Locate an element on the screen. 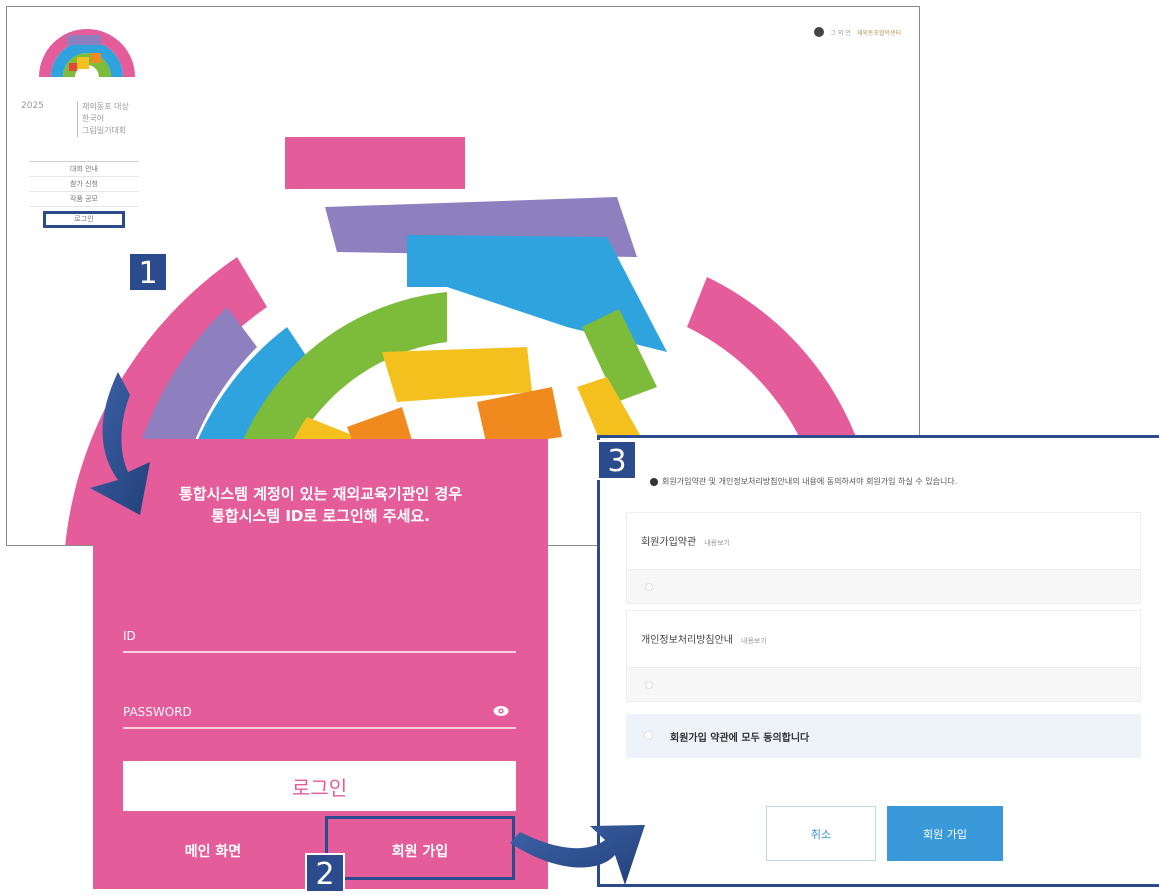  terms-title-text: 회원가입약관 is located at coordinates (669, 542).